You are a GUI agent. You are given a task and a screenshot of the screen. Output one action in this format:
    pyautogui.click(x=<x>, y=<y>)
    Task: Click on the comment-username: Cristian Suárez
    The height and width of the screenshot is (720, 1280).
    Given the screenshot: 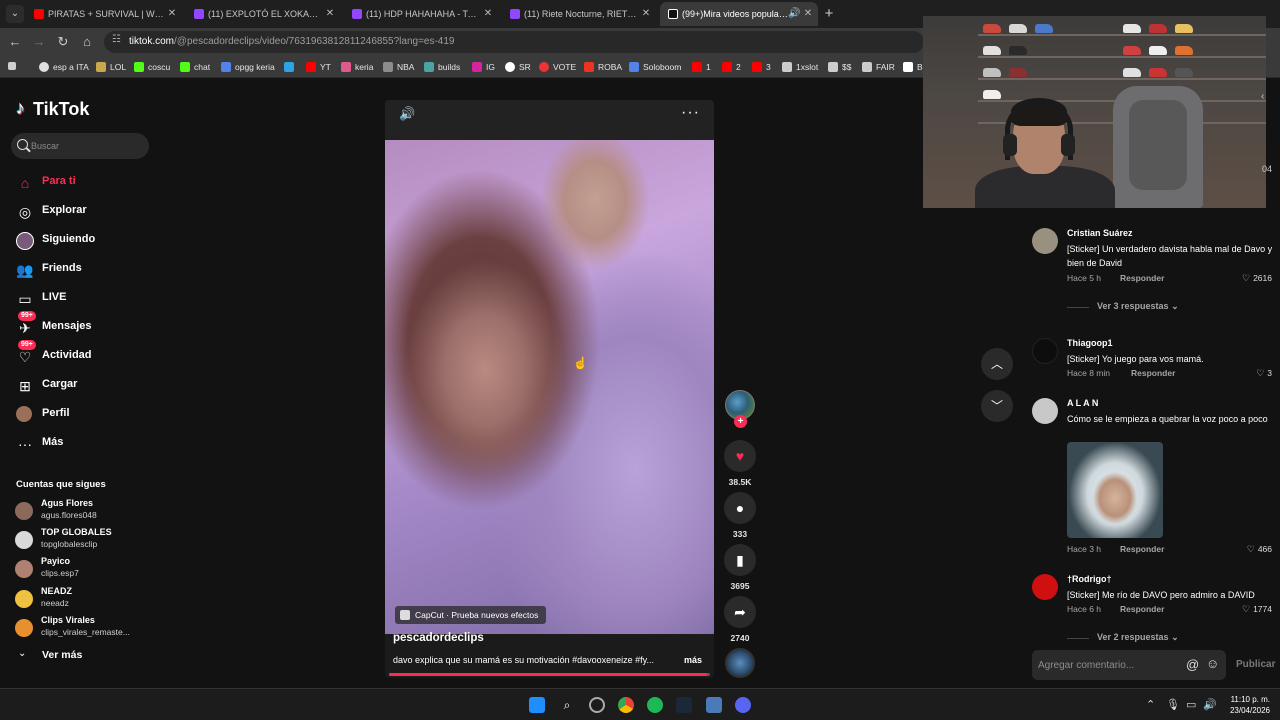 What is the action you would take?
    pyautogui.click(x=1100, y=233)
    